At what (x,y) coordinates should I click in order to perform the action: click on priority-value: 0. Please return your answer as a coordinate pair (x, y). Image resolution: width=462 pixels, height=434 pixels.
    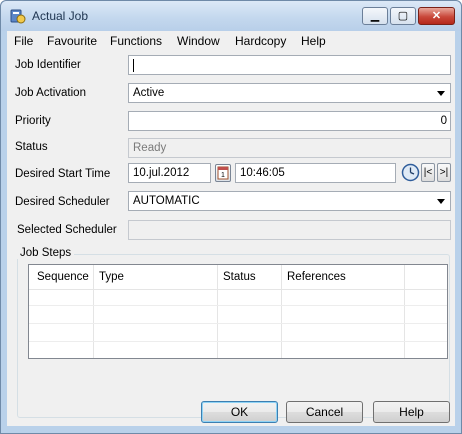
    Looking at the image, I should click on (443, 121).